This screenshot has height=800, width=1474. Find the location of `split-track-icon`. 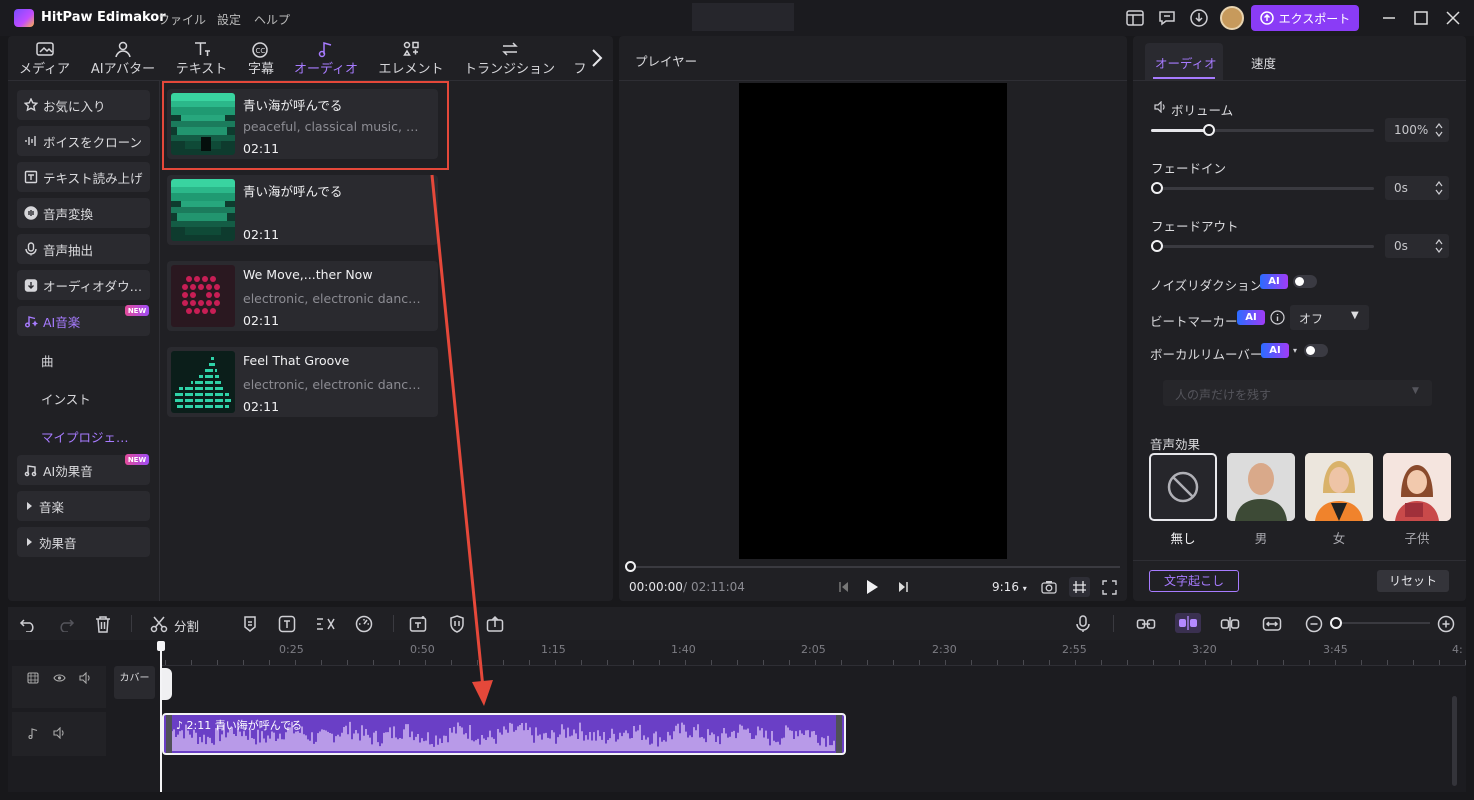

split-track-icon is located at coordinates (1230, 624).